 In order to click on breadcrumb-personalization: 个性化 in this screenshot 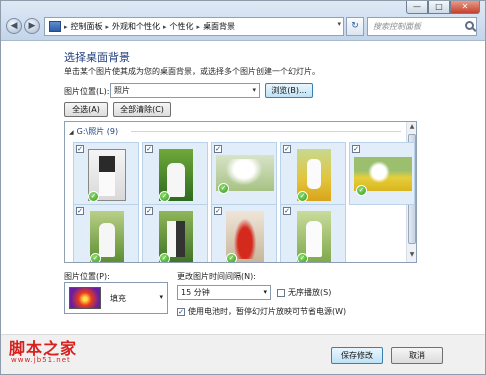, I will do `click(182, 26)`.